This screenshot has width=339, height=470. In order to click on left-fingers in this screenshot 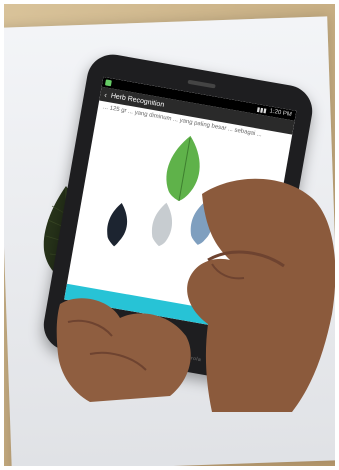, I will do `click(123, 350)`.